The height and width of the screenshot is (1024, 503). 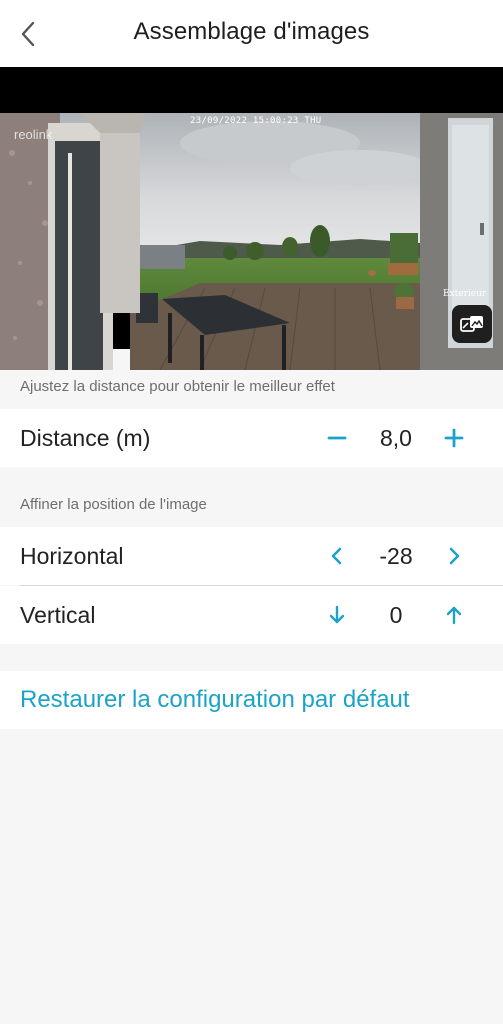 I want to click on camera-name-overlay: Exterieur, so click(x=465, y=294).